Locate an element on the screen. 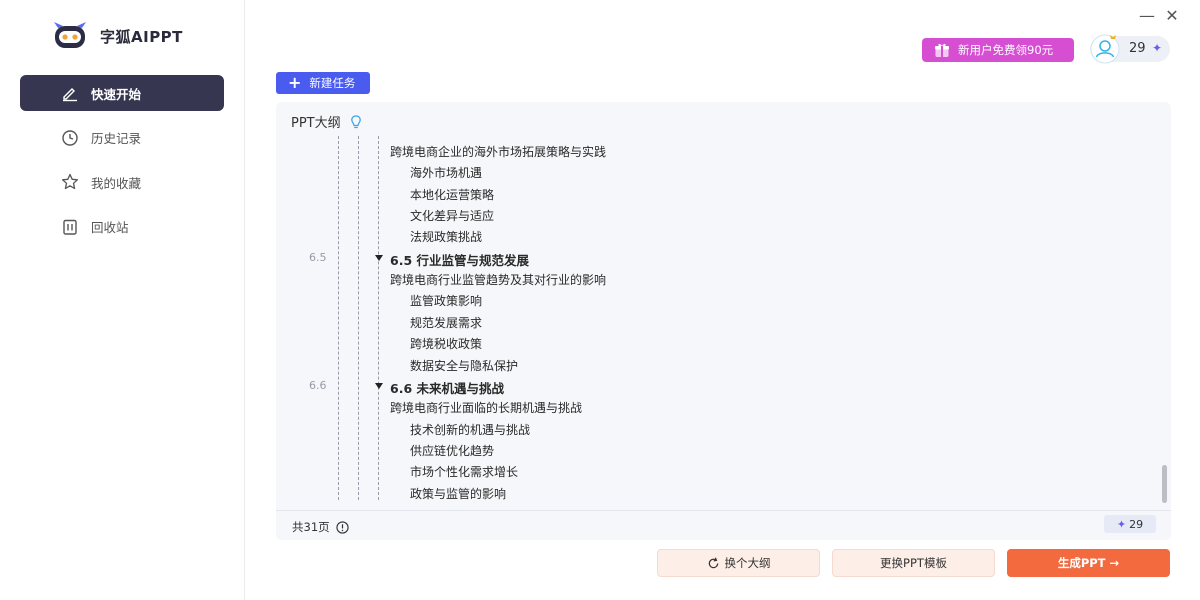 This screenshot has width=1200, height=600. sidebar-item-quick-start: 快速开始 is located at coordinates (122, 93).